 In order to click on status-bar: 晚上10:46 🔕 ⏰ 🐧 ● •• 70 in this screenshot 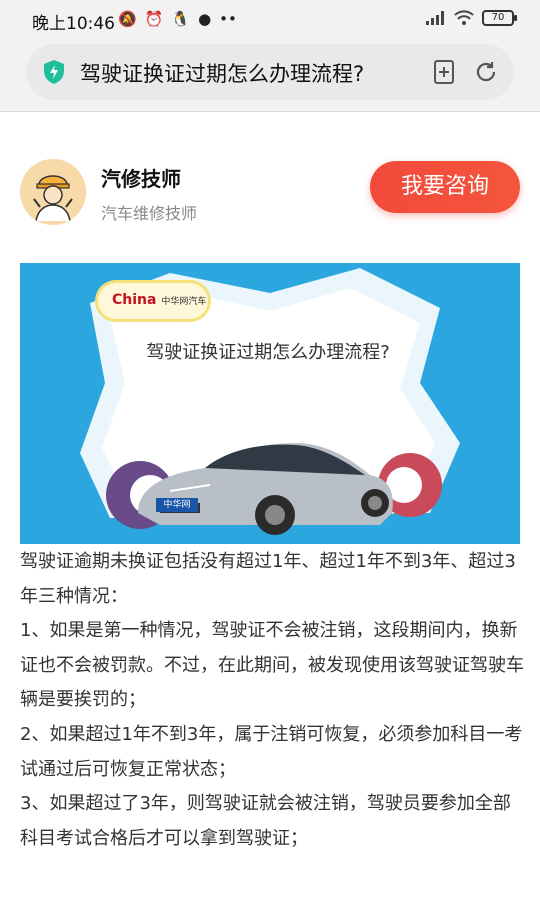, I will do `click(270, 20)`.